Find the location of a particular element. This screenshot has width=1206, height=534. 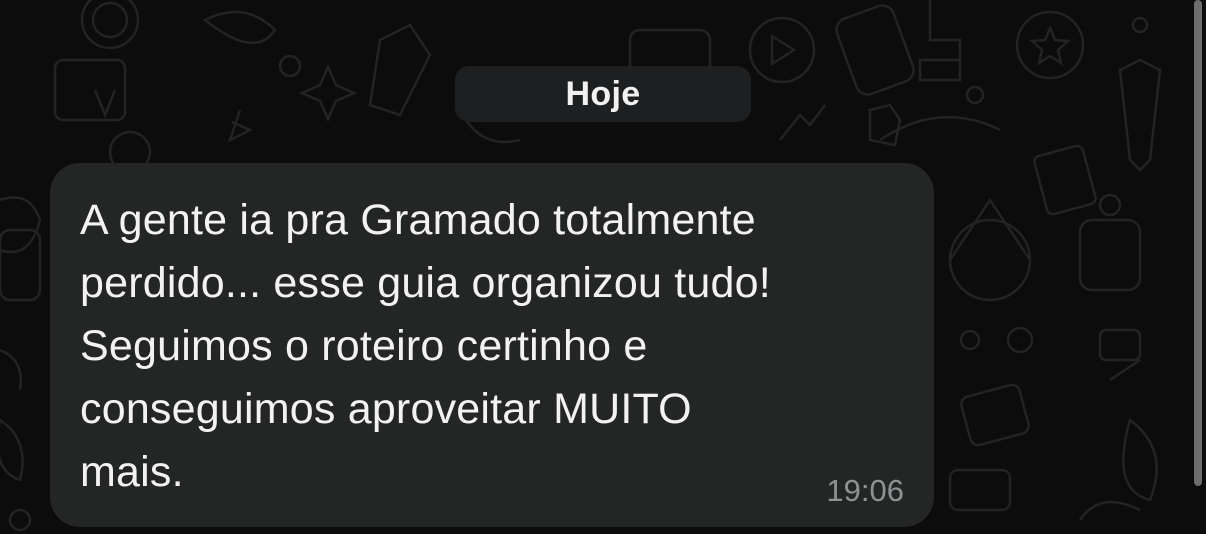

message-timestamp: 19:06 is located at coordinates (865, 490).